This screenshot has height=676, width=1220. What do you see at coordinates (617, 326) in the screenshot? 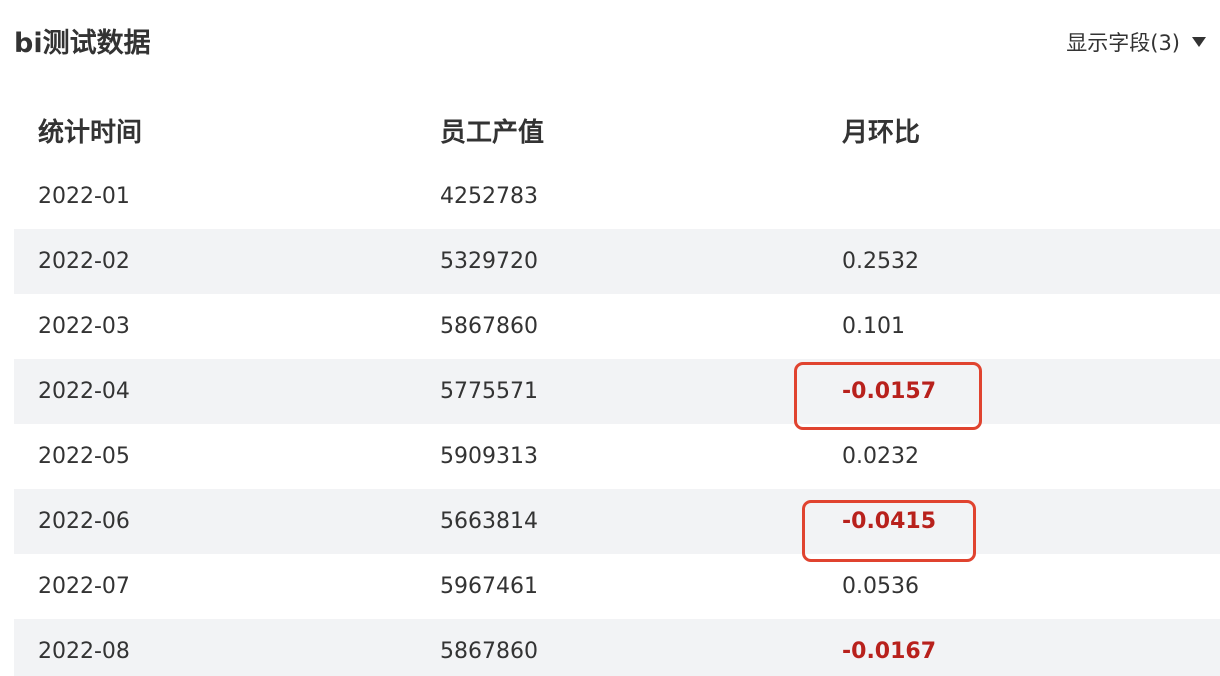
I see `table-row: 2022-03 5867860 0.101` at bounding box center [617, 326].